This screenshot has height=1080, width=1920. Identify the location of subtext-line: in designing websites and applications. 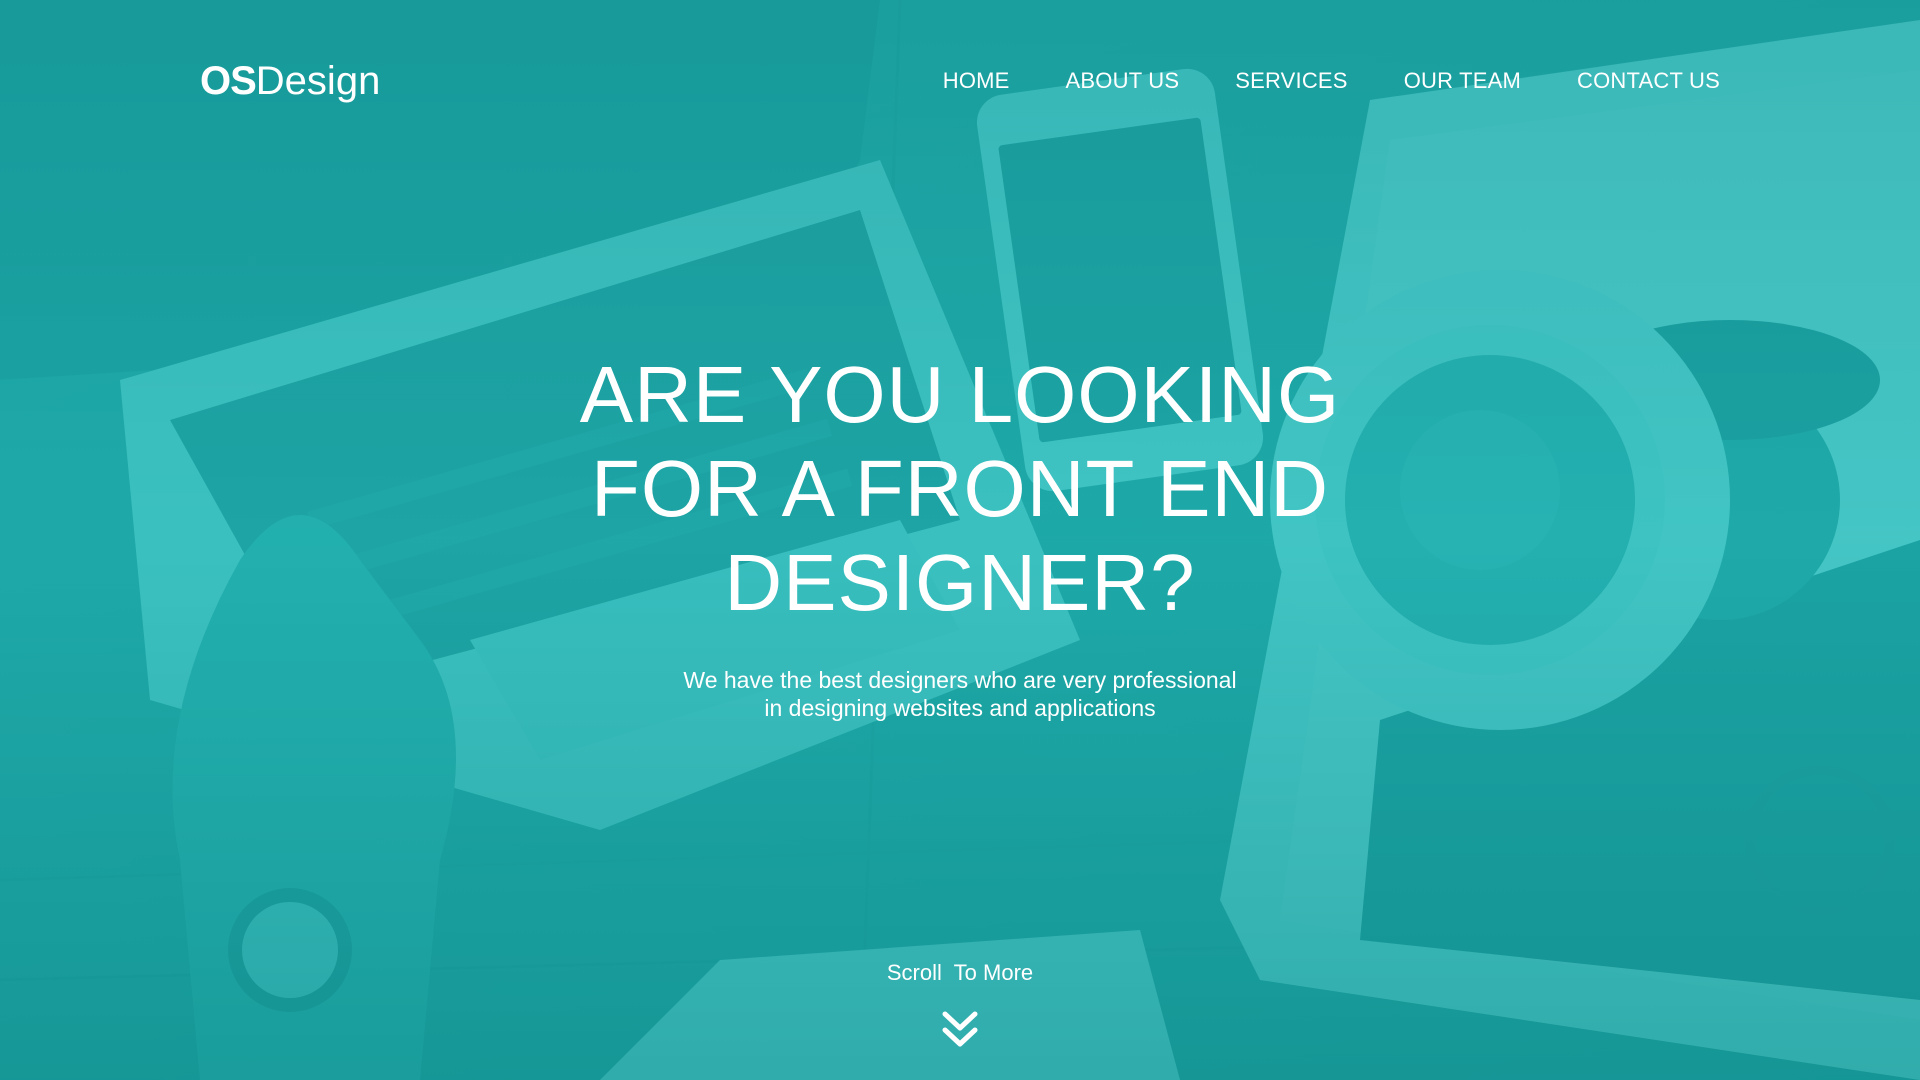
(960, 708).